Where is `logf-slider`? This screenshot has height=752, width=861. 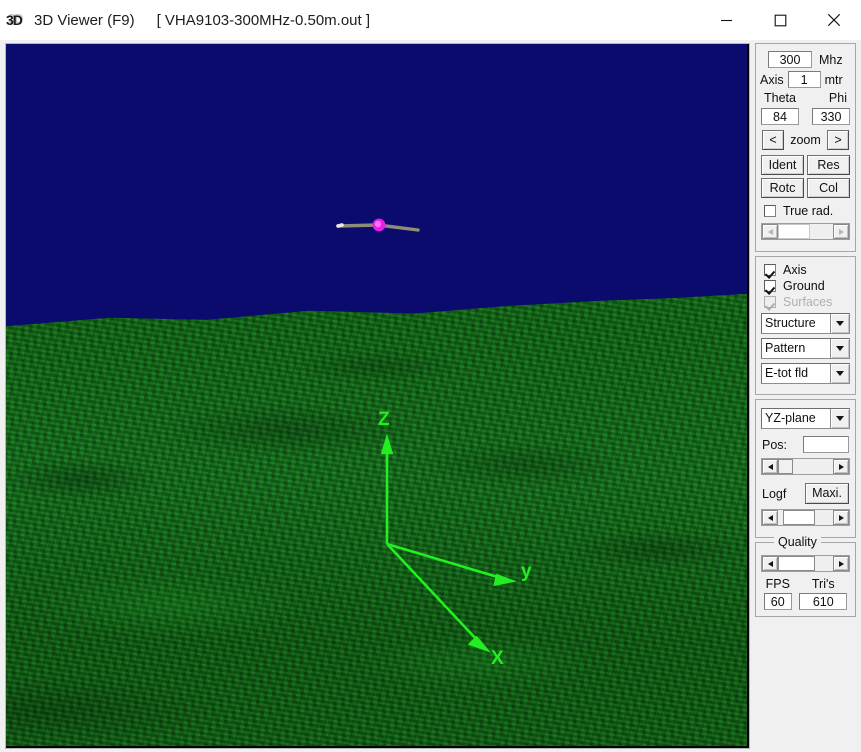 logf-slider is located at coordinates (805, 517).